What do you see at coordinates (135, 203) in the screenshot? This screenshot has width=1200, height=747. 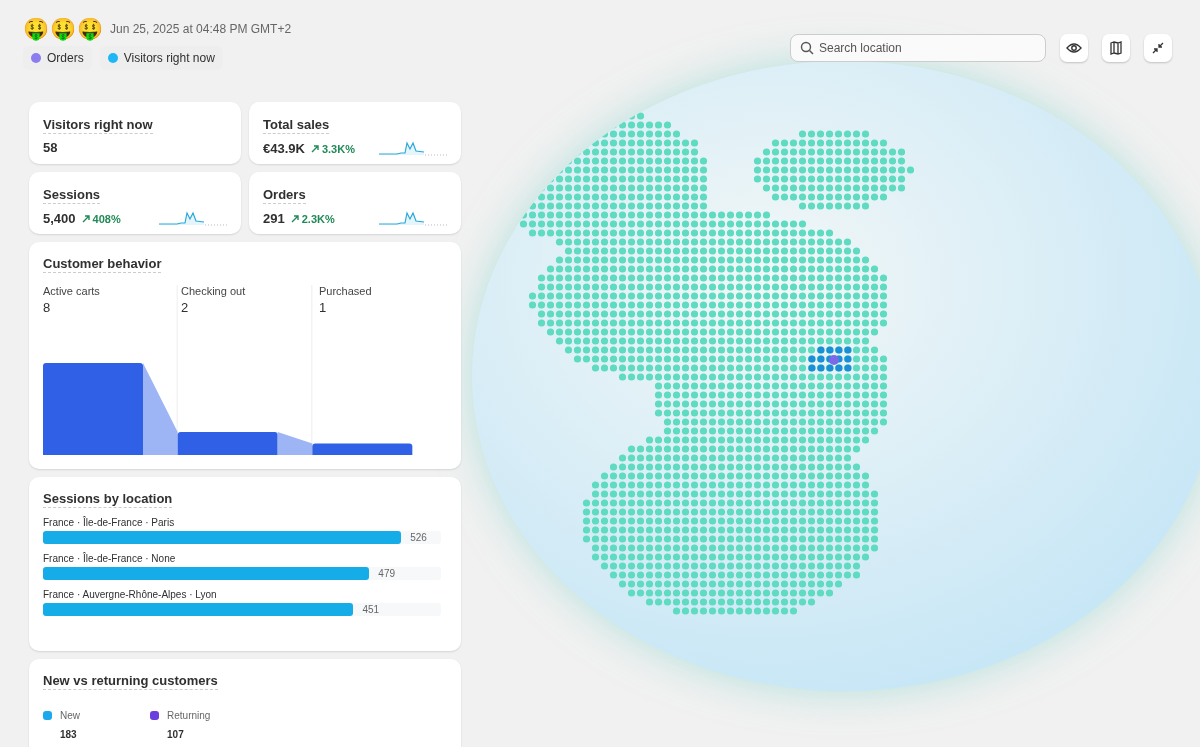 I see `metric-card: Sessions 5,400 408%` at bounding box center [135, 203].